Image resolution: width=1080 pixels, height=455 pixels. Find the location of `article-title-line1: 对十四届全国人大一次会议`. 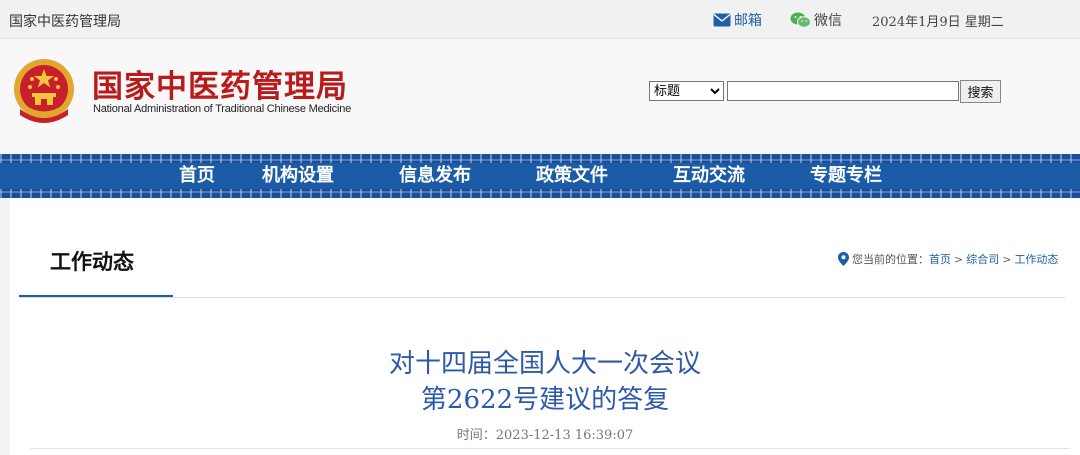

article-title-line1: 对十四届全国人大一次会议 is located at coordinates (544, 364).